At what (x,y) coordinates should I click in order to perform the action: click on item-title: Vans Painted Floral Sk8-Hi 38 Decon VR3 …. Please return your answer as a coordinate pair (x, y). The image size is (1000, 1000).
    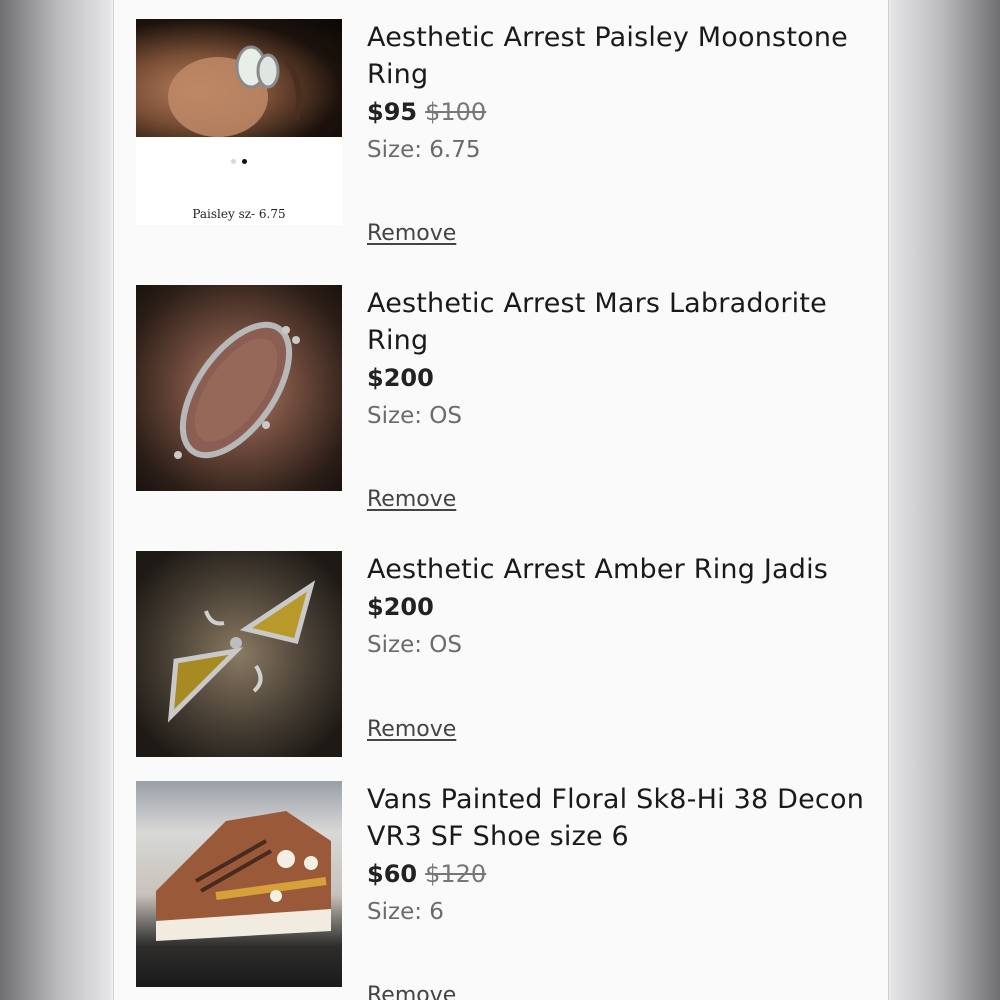
    Looking at the image, I should click on (622, 818).